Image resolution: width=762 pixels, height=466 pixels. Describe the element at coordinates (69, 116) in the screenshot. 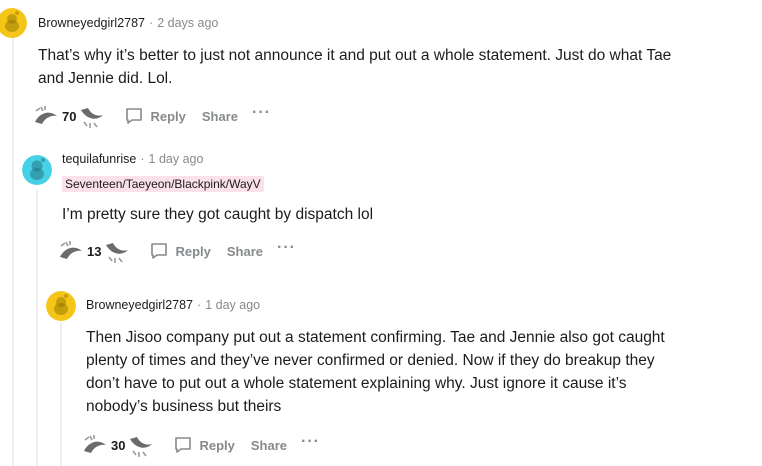

I see `vote-count: 70` at that location.